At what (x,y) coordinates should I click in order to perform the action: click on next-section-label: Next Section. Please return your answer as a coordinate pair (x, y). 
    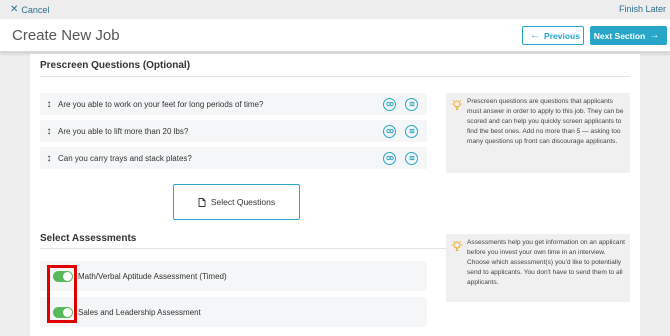
    Looking at the image, I should click on (619, 35).